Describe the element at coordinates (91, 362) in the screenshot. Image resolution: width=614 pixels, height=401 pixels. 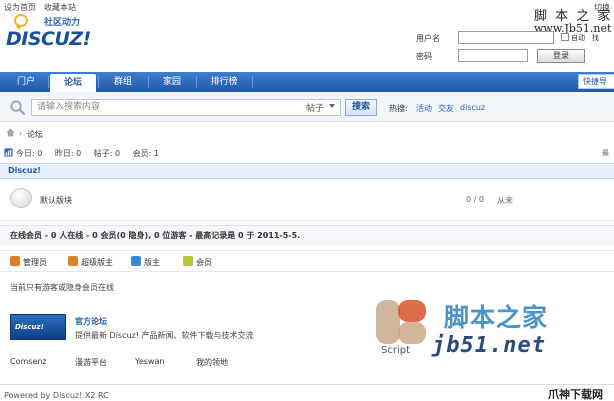
I see `friend-link: 漫游平台` at that location.